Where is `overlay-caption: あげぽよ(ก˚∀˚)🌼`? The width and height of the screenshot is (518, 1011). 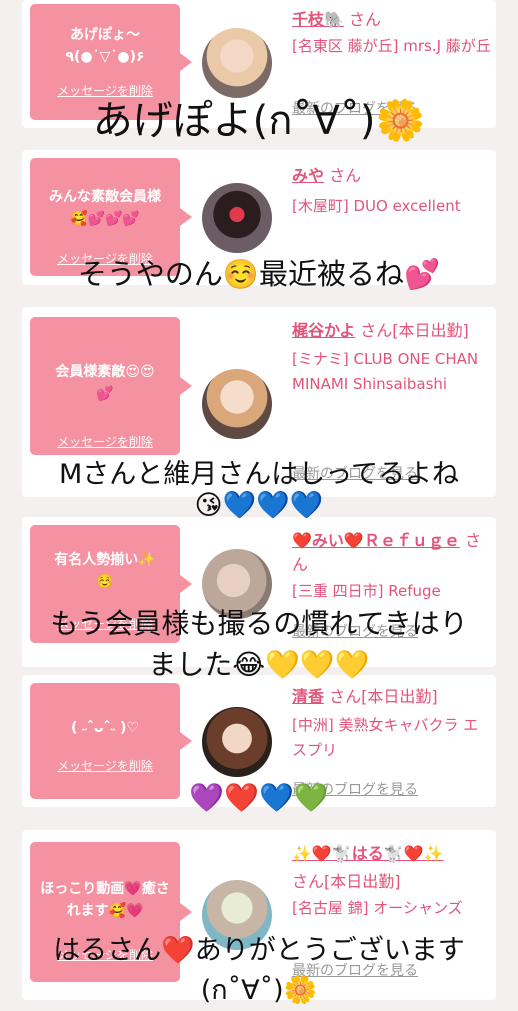
overlay-caption: あげぽよ(ก˚∀˚)🌼 is located at coordinates (259, 121).